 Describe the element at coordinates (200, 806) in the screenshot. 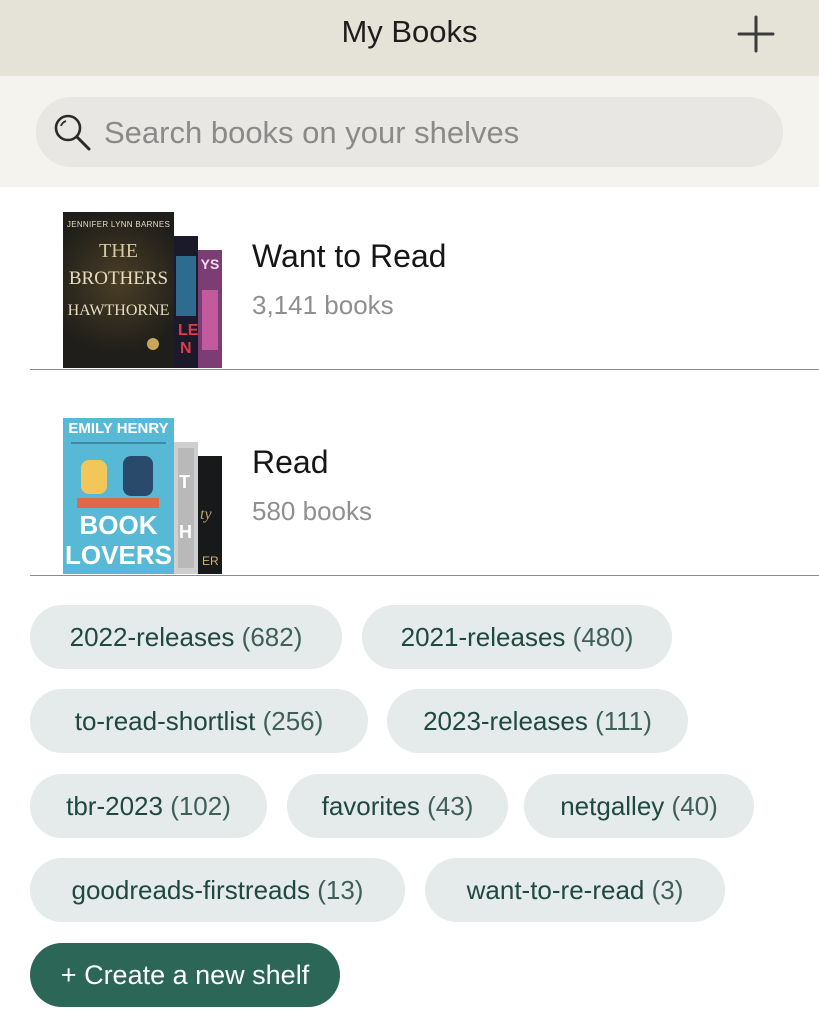

I see `shelf-tag-count: (102)` at that location.